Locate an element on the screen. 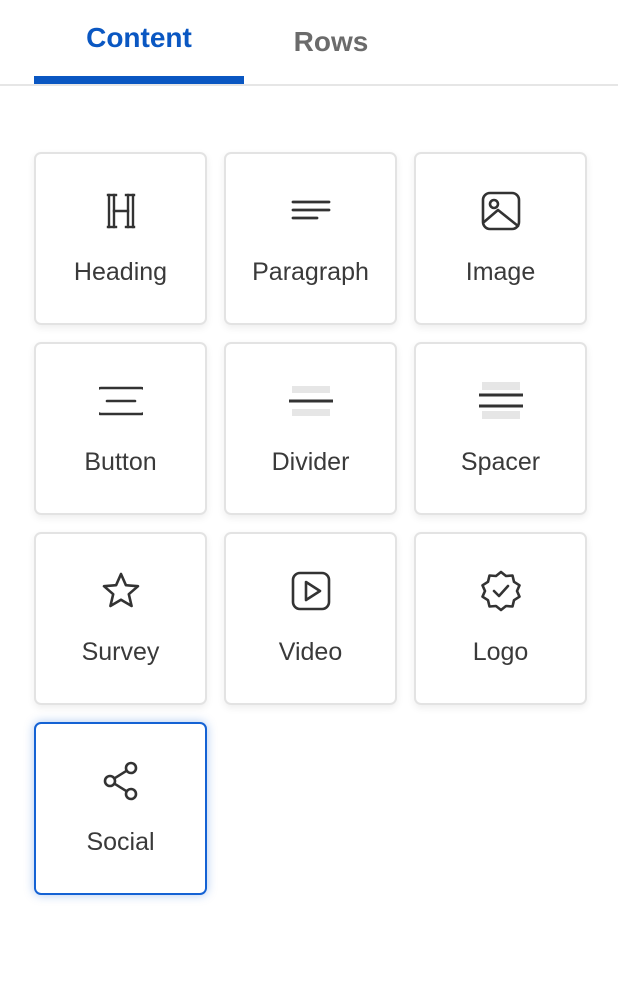  tab-rows: Rows is located at coordinates (331, 42).